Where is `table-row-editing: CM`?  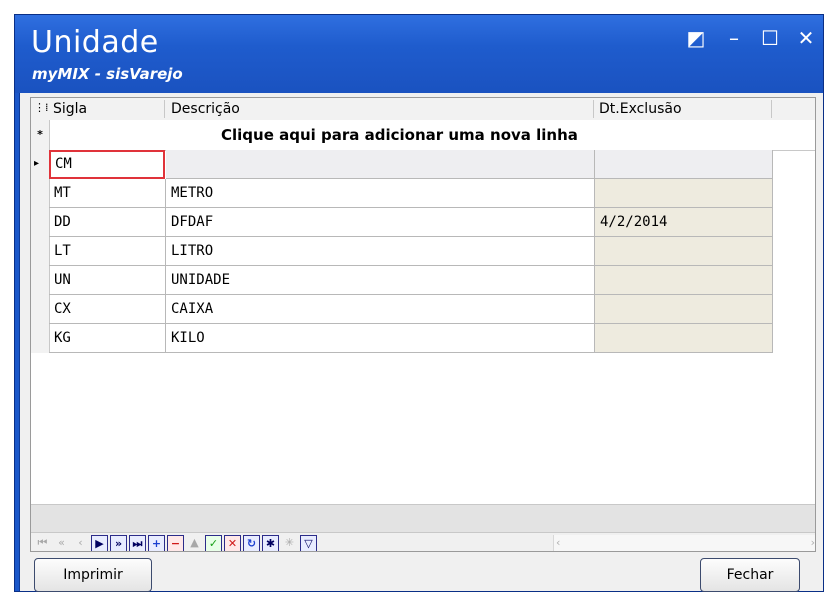 table-row-editing: CM is located at coordinates (423, 164).